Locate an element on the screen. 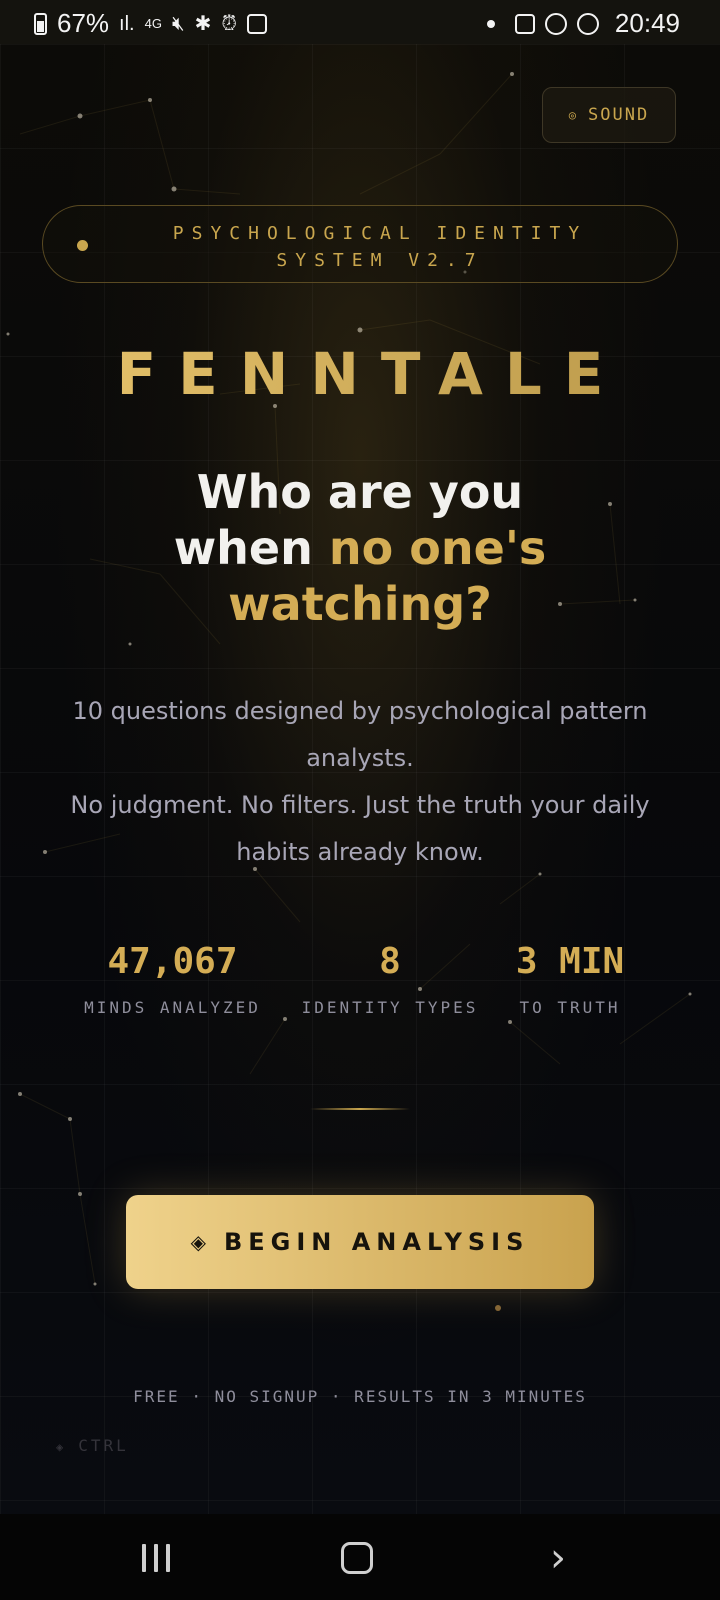  headline-line-2-white: when is located at coordinates (251, 548).